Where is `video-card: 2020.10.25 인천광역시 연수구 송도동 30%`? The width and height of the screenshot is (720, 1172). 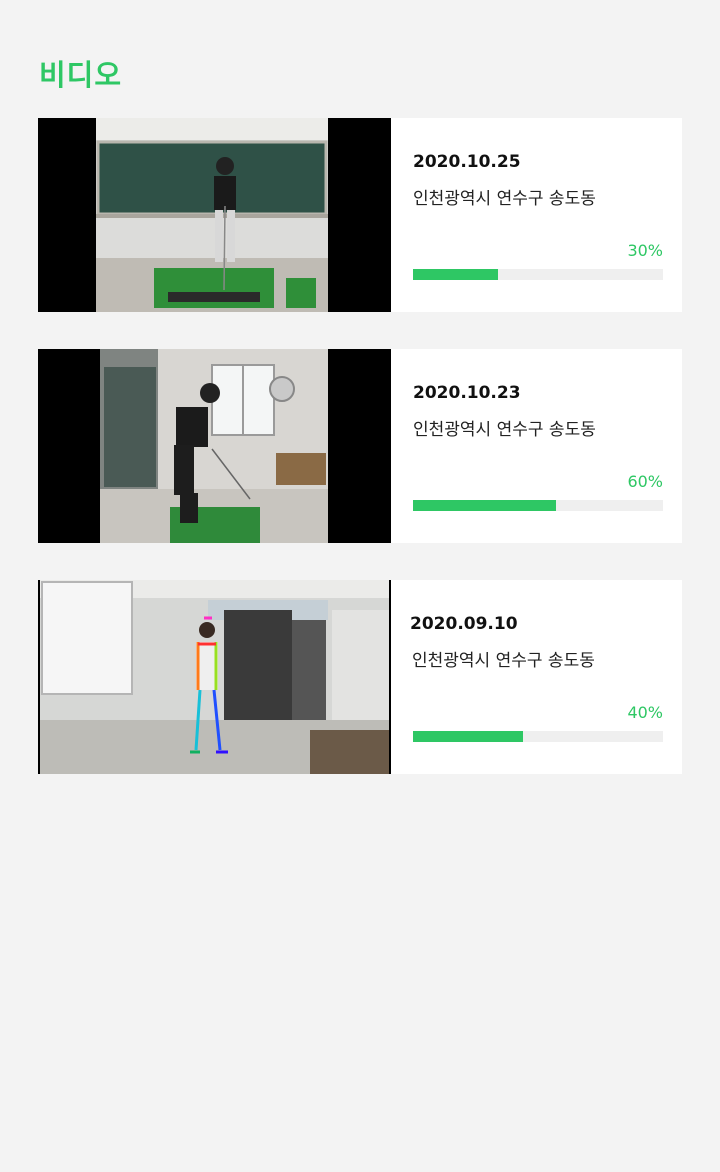 video-card: 2020.10.25 인천광역시 연수구 송도동 30% is located at coordinates (360, 215).